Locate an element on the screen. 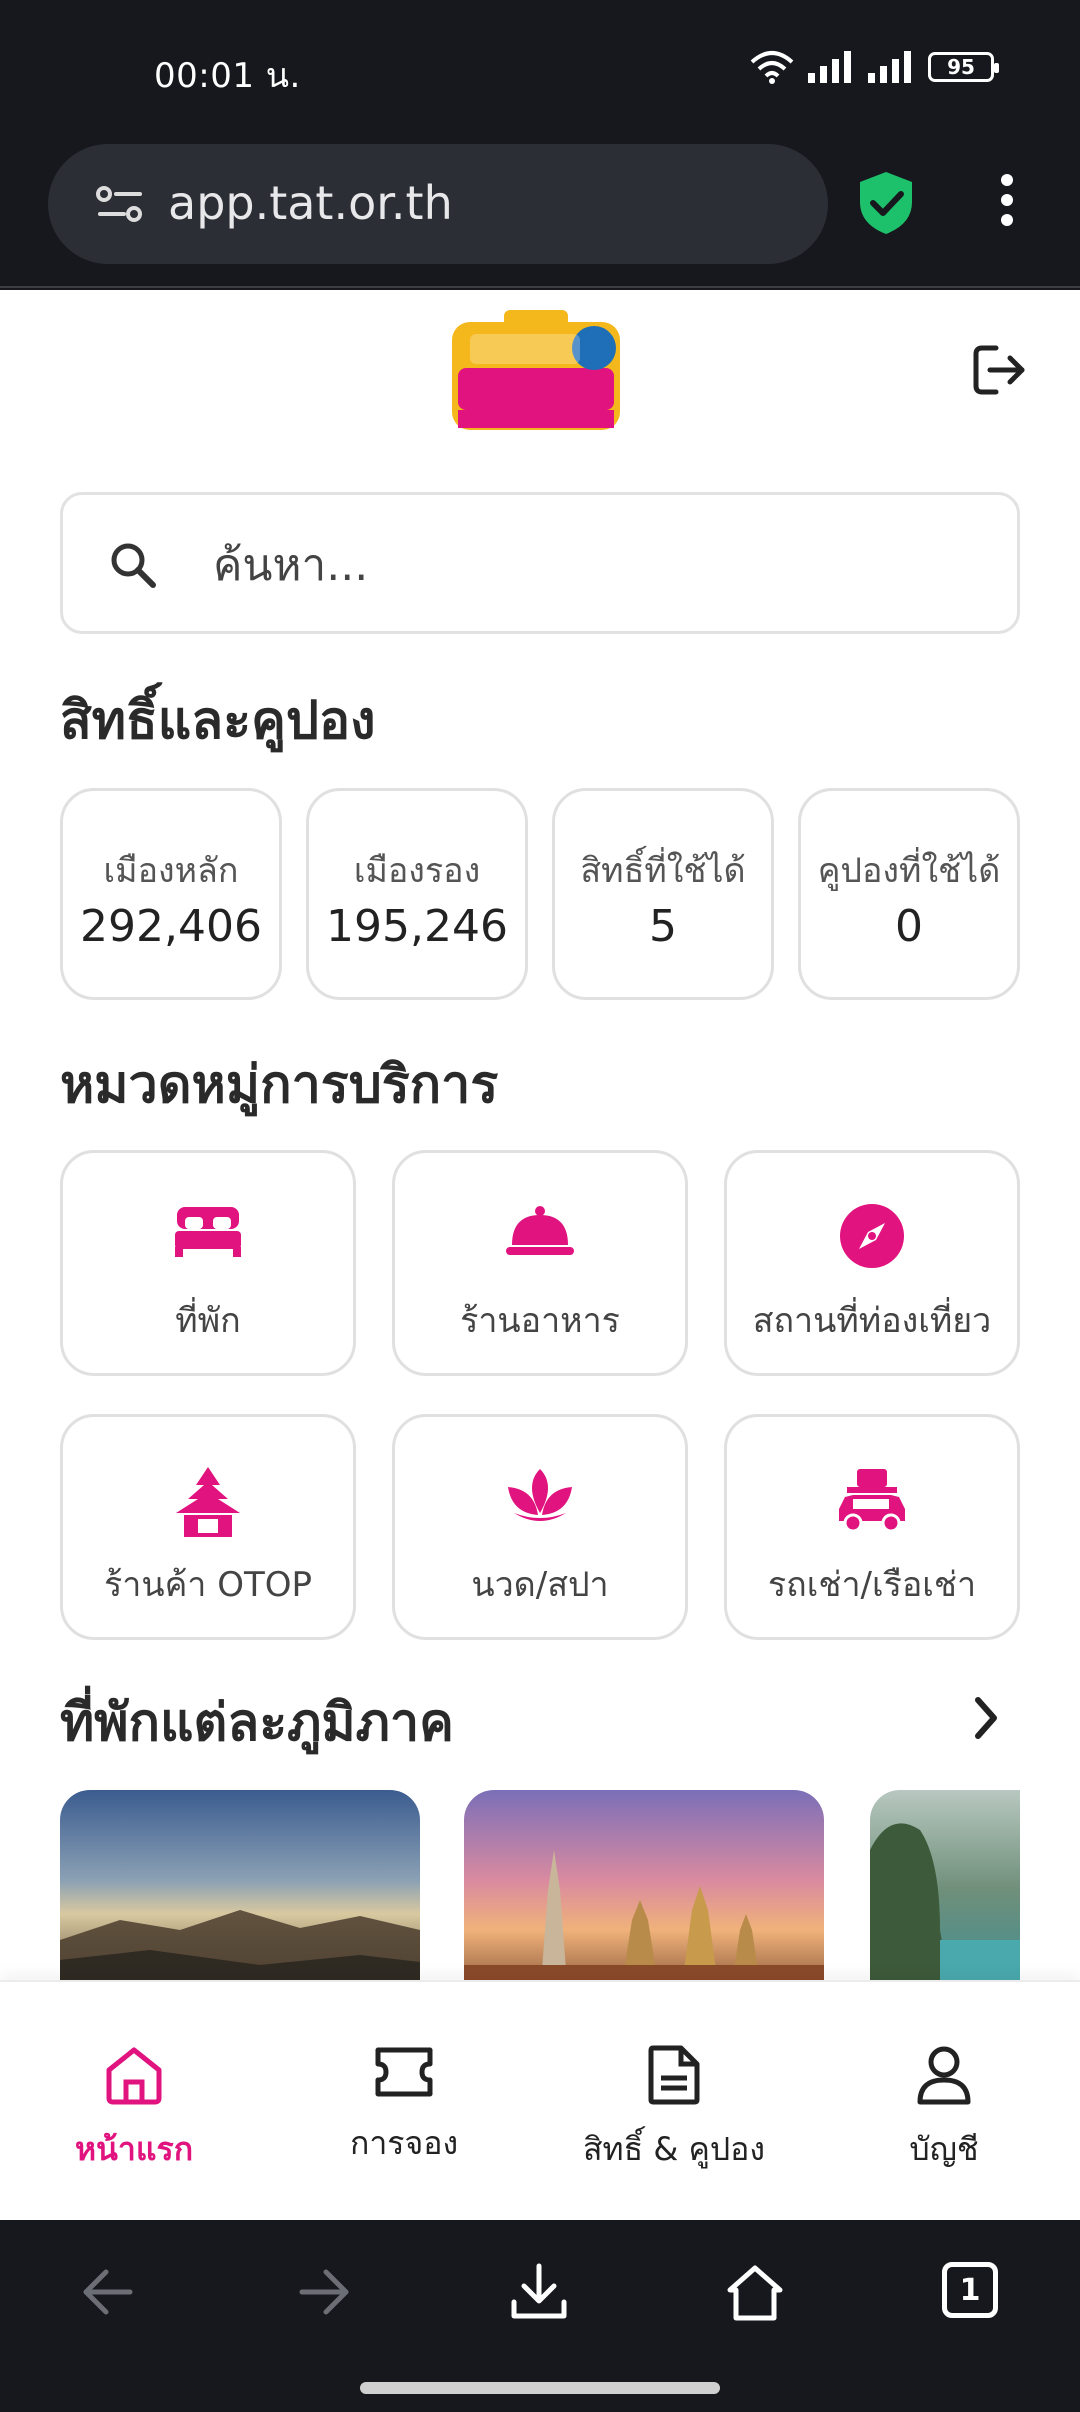 This screenshot has width=1080, height=2412. category-section-title: หมวดหมู่การบริการ is located at coordinates (279, 1085).